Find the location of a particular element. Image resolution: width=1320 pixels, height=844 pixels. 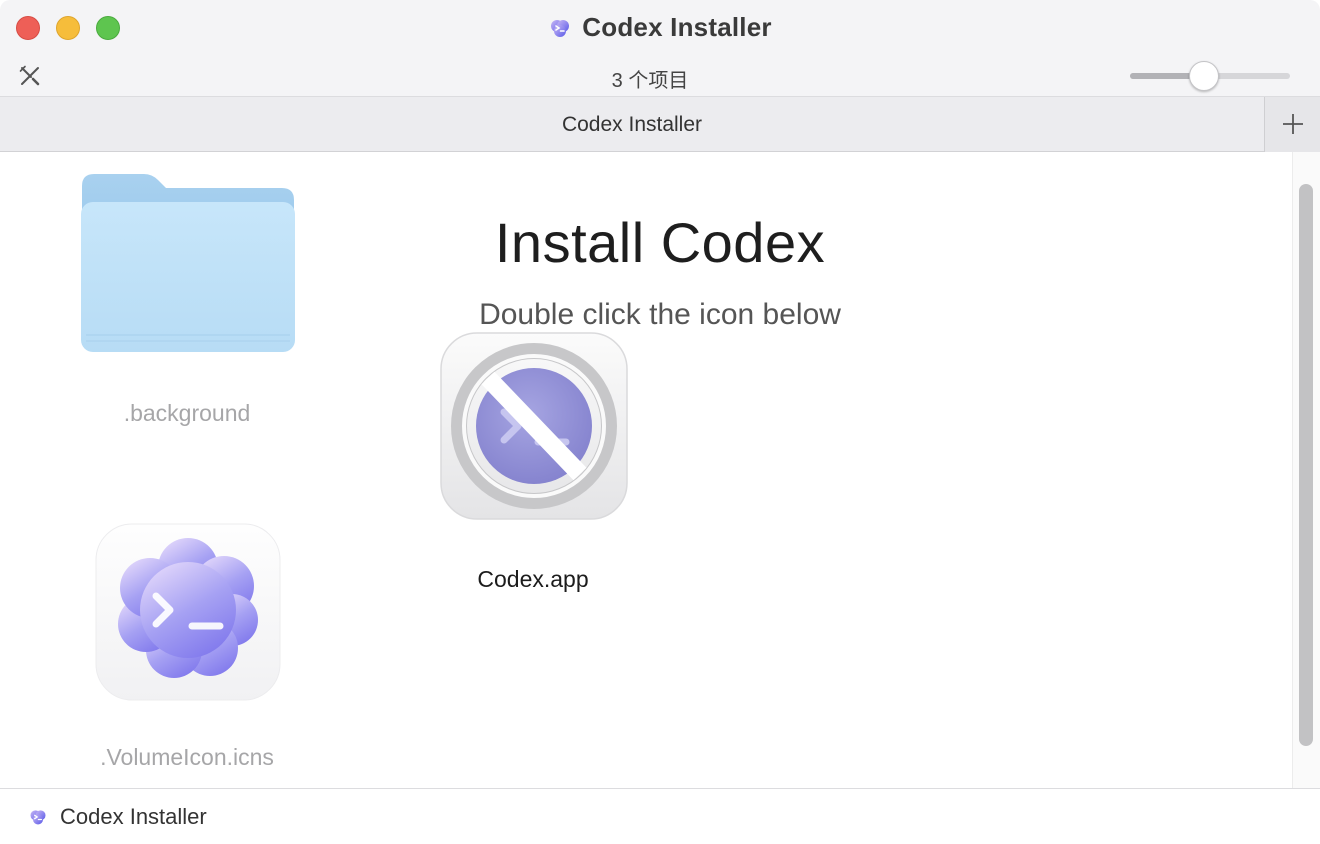

toolbar: 3 个项目 is located at coordinates (660, 76).